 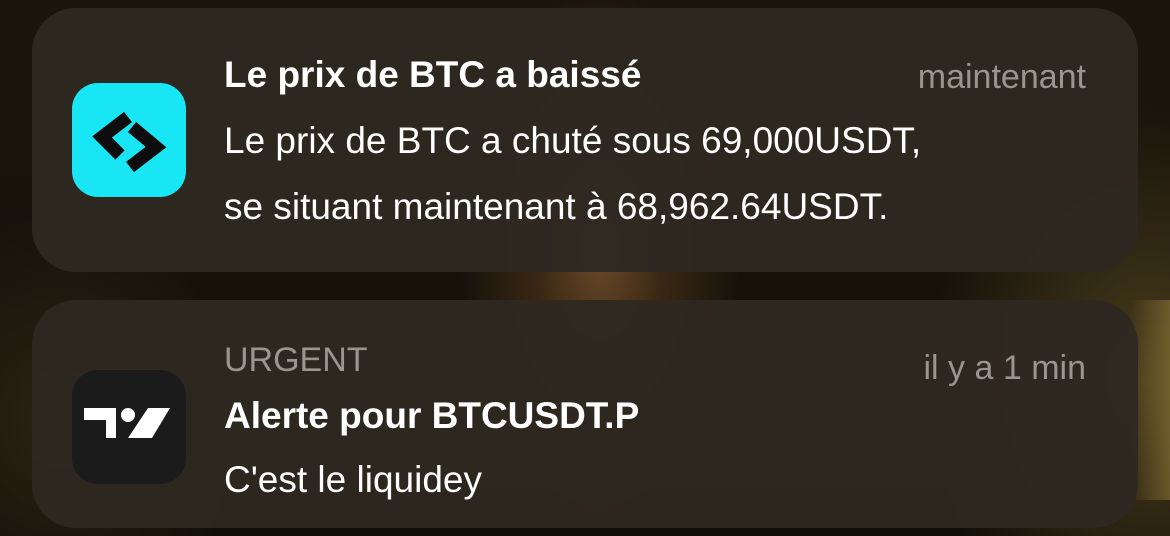 I want to click on notification-title: Le prix de BTC a baissé, so click(x=433, y=74).